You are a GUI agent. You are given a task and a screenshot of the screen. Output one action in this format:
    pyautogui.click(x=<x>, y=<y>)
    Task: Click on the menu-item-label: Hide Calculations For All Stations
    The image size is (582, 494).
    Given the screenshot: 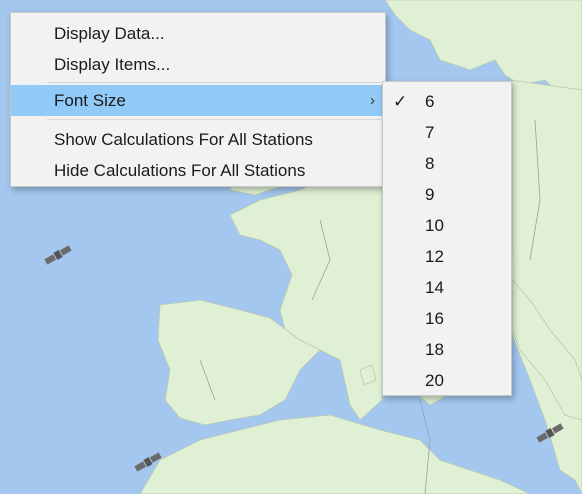 What is the action you would take?
    pyautogui.click(x=180, y=170)
    